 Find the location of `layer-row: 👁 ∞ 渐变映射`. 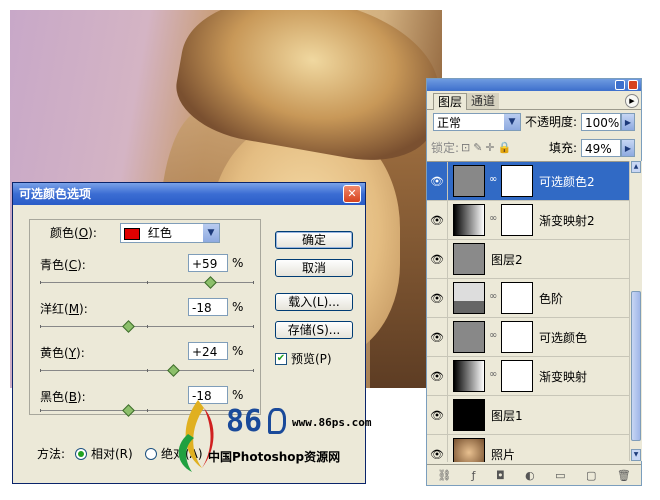

layer-row: 👁 ∞ 渐变映射 is located at coordinates (528, 376).